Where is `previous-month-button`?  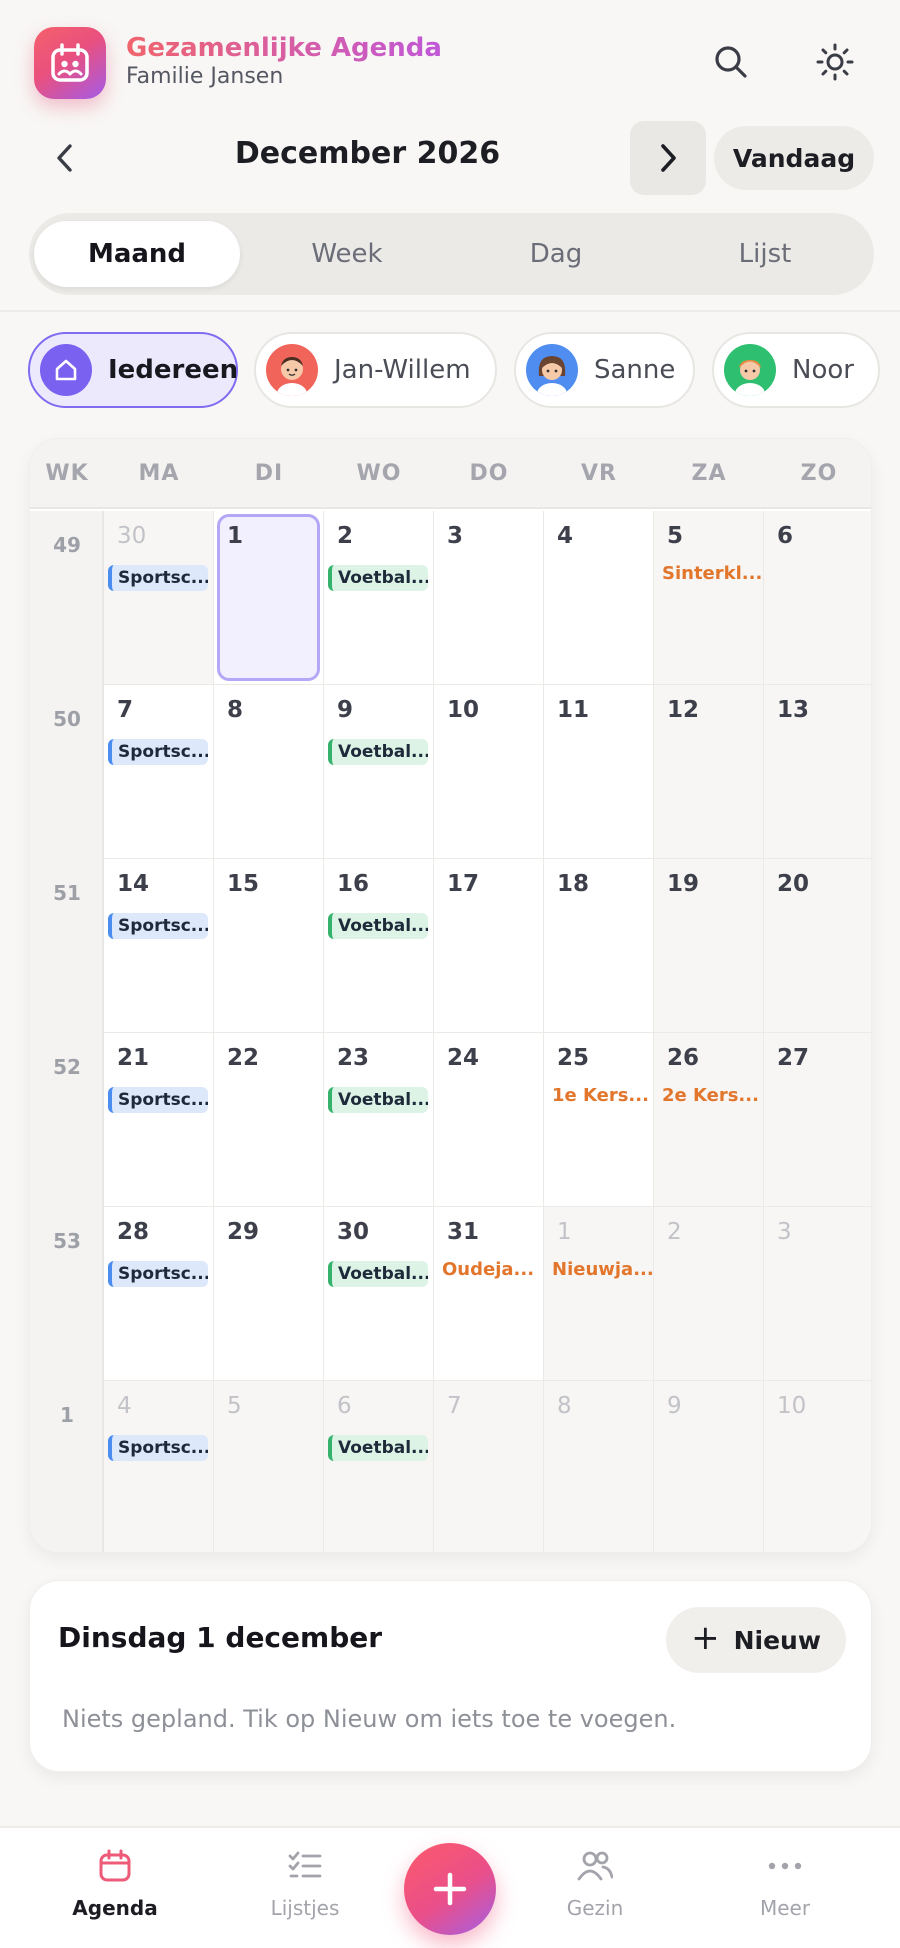 previous-month-button is located at coordinates (65, 158).